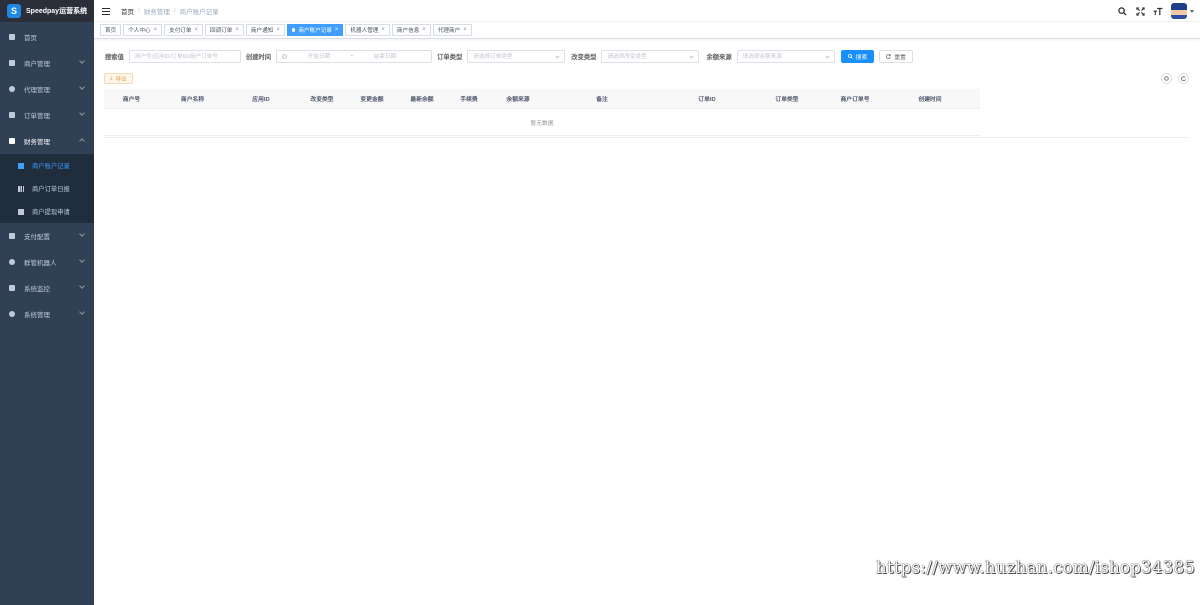 The height and width of the screenshot is (605, 1200). What do you see at coordinates (47, 89) in the screenshot?
I see `sidebar-item-agent: 代理管理` at bounding box center [47, 89].